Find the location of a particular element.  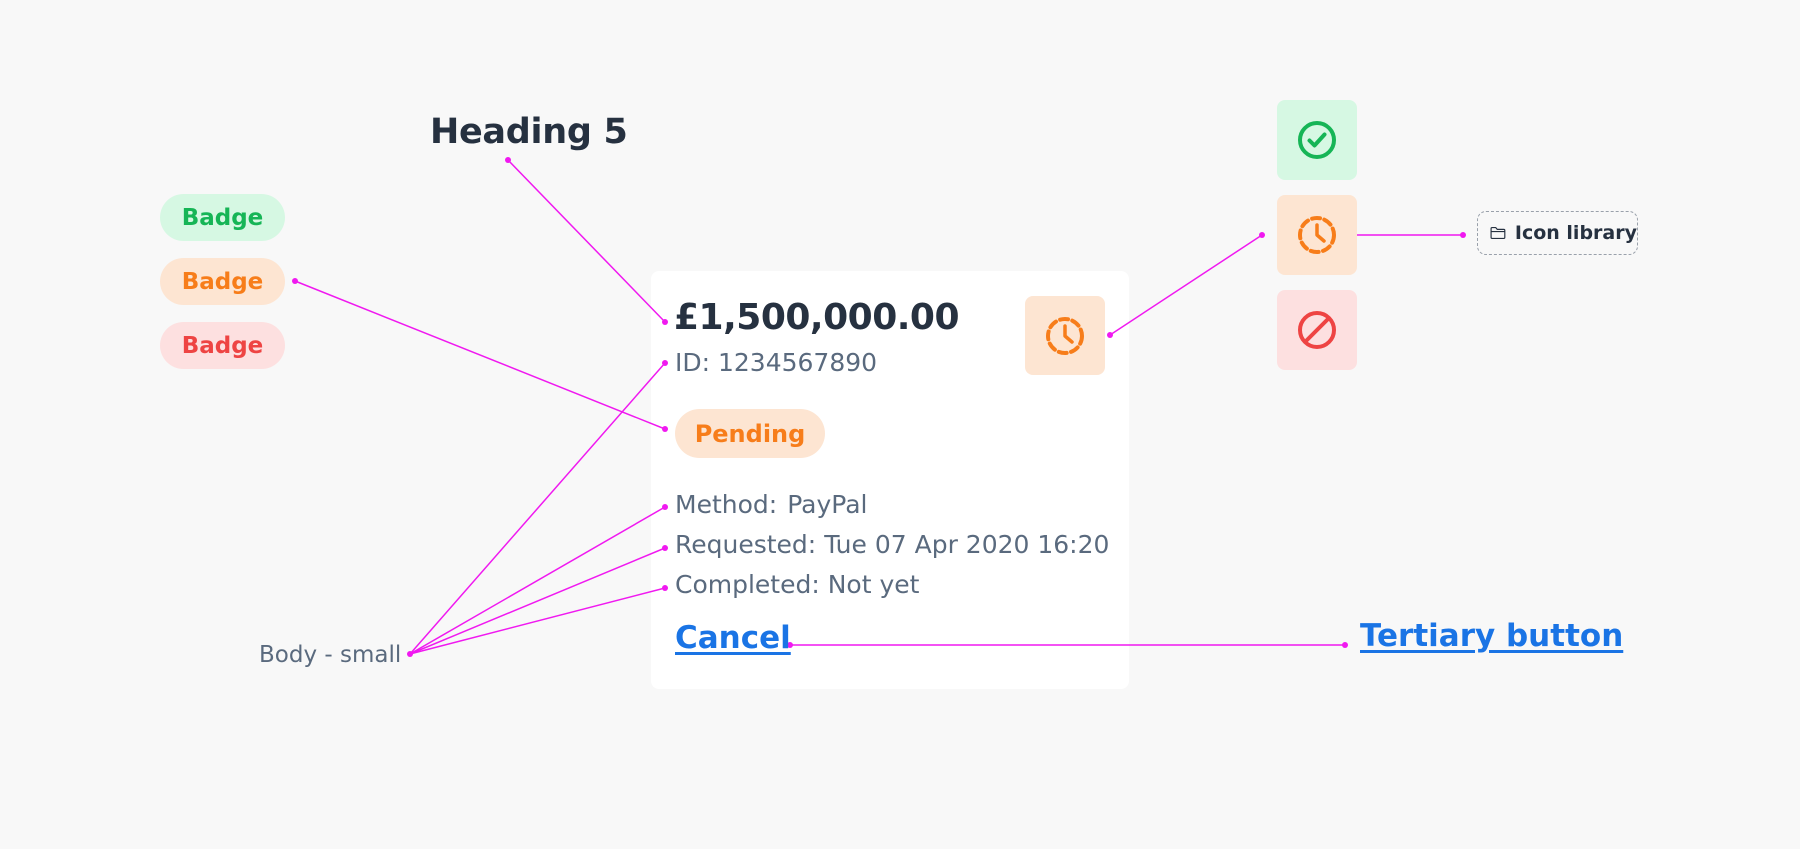

check-circle-icon is located at coordinates (1317, 140).